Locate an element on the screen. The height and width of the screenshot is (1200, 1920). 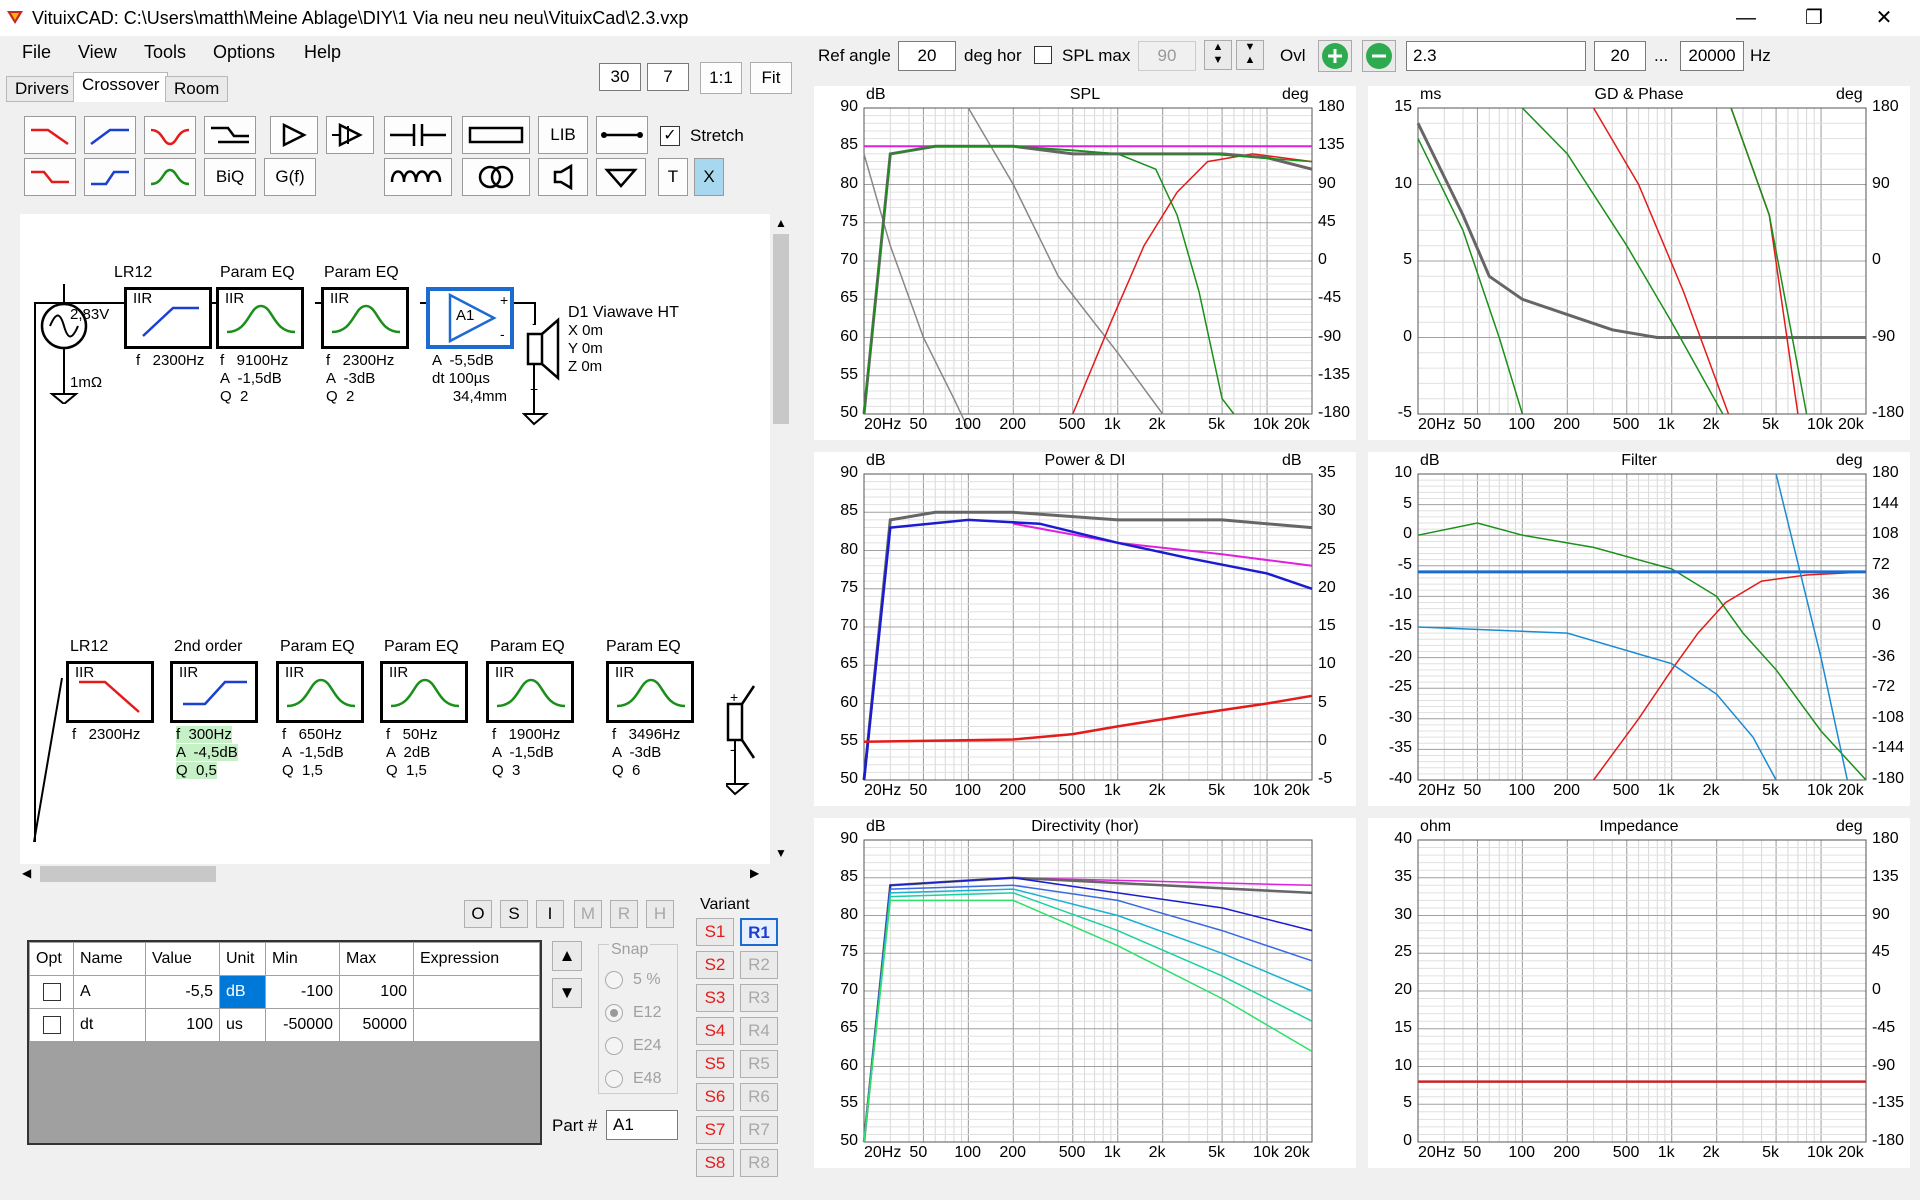
scroll-right-icon: ▶ is located at coordinates (754, 873).